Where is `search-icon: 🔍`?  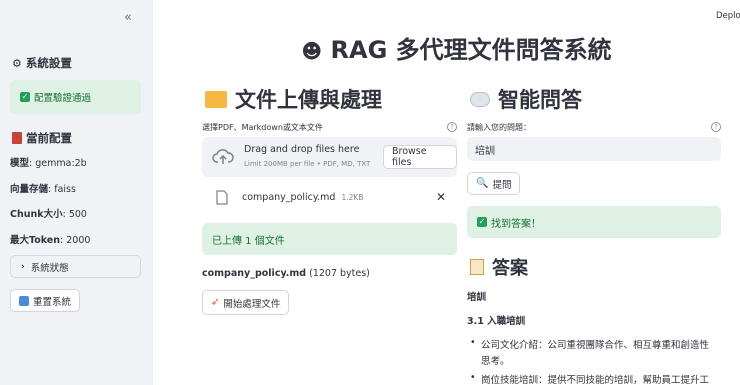
search-icon: 🔍 is located at coordinates (482, 183).